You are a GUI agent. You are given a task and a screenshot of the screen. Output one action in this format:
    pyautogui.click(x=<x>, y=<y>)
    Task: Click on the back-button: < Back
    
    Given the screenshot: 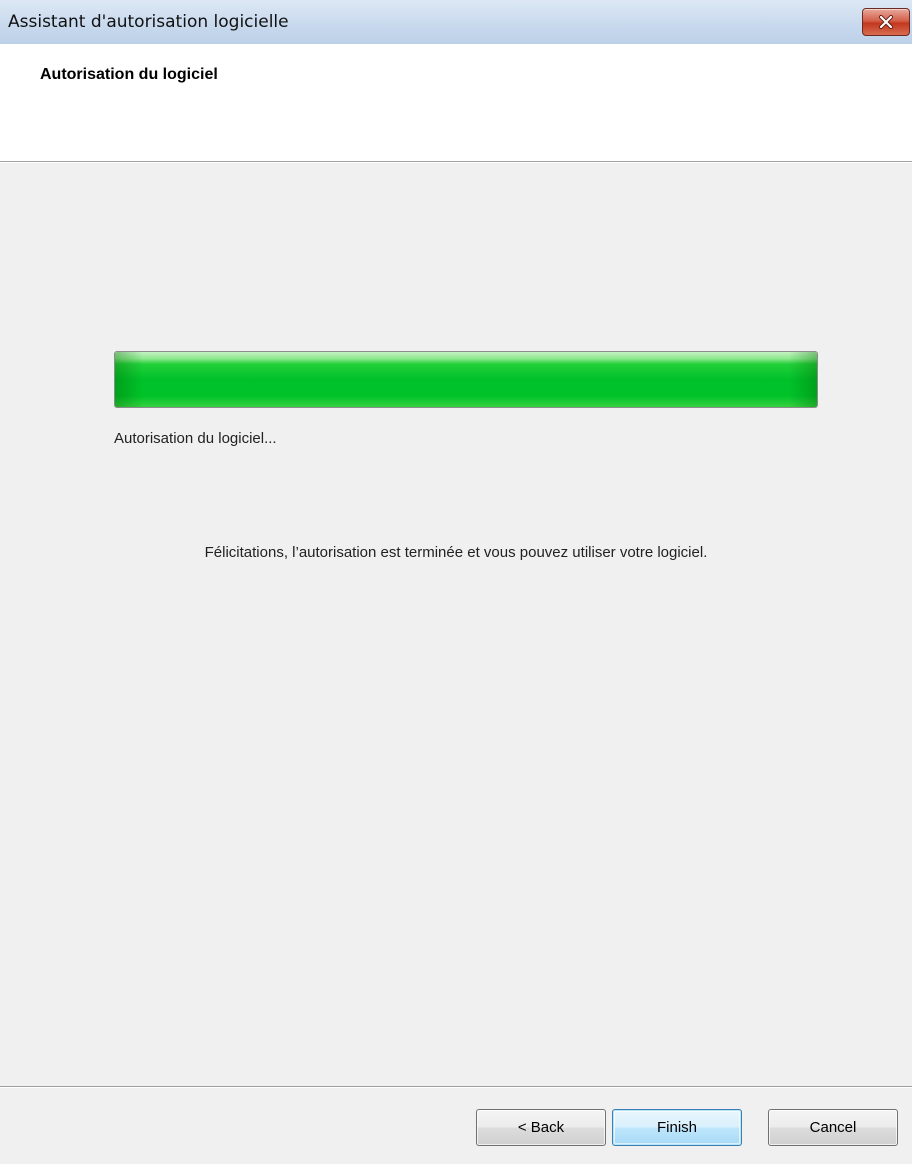 What is the action you would take?
    pyautogui.click(x=541, y=1127)
    